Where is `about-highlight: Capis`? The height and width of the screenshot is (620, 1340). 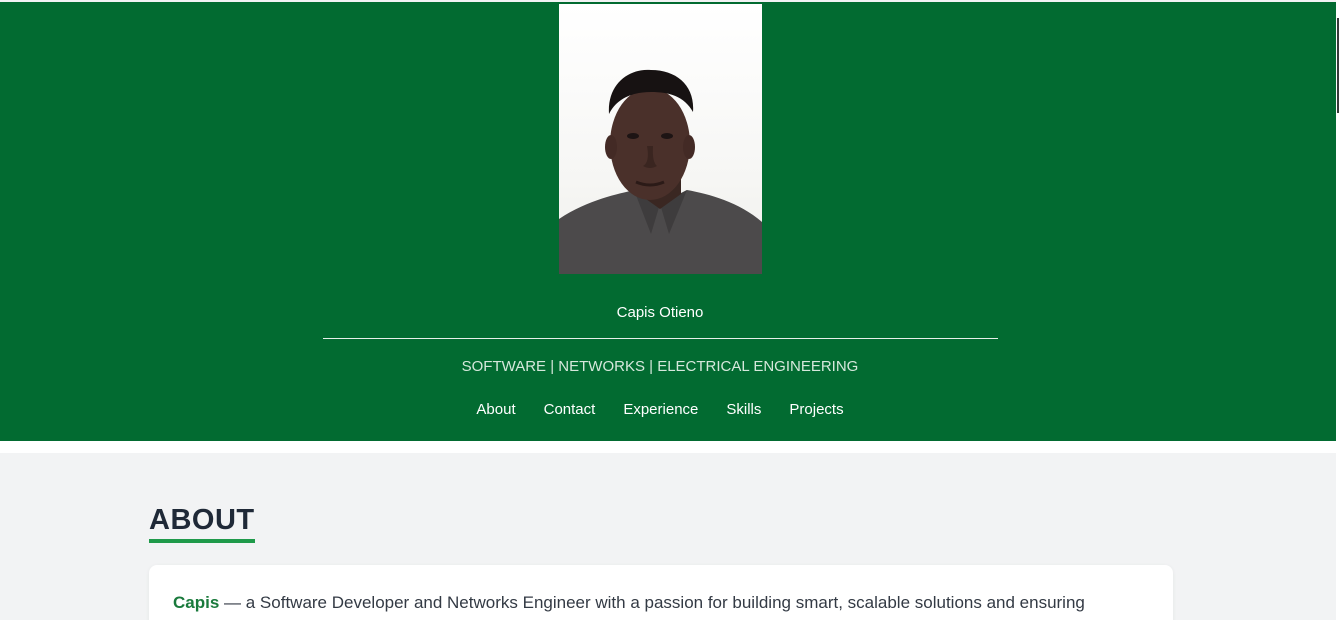 about-highlight: Capis is located at coordinates (196, 602).